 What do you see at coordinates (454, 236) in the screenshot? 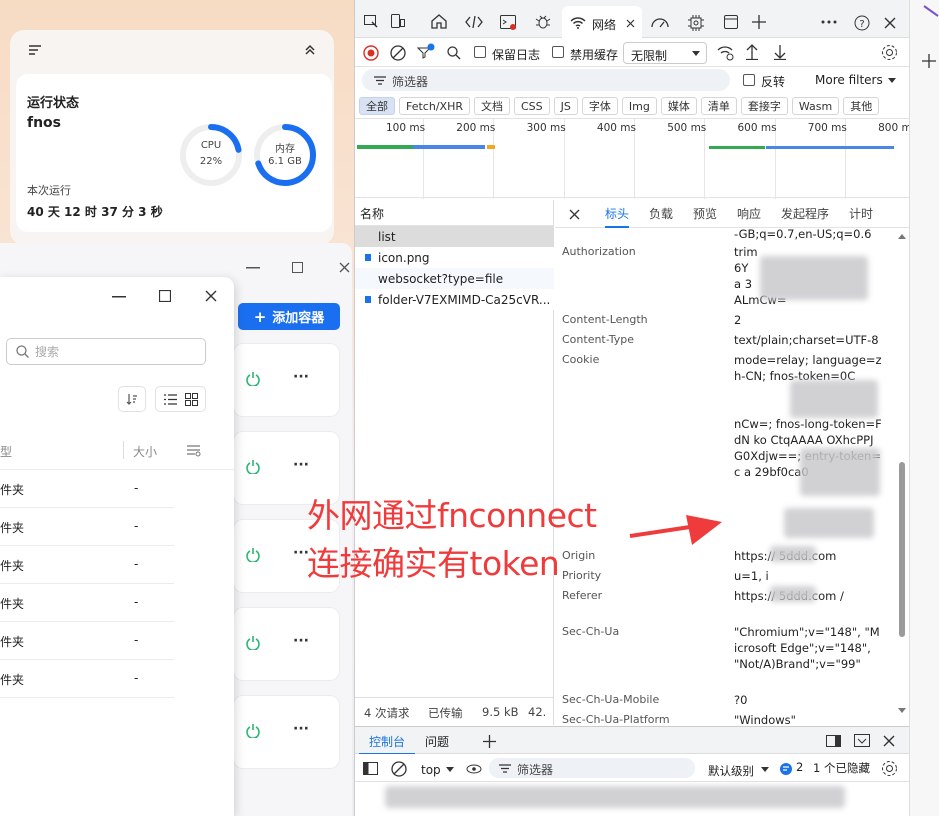
I see `request-row: list` at bounding box center [454, 236].